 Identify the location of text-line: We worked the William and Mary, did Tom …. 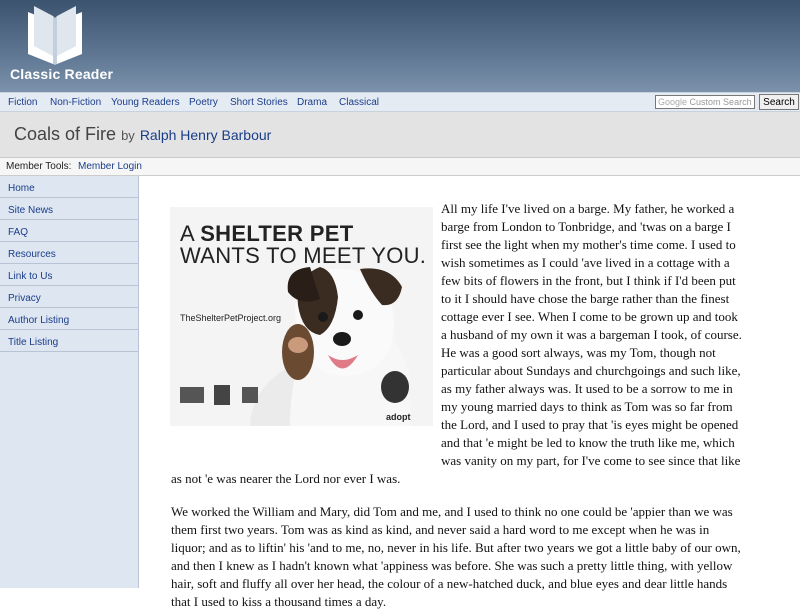
(452, 511).